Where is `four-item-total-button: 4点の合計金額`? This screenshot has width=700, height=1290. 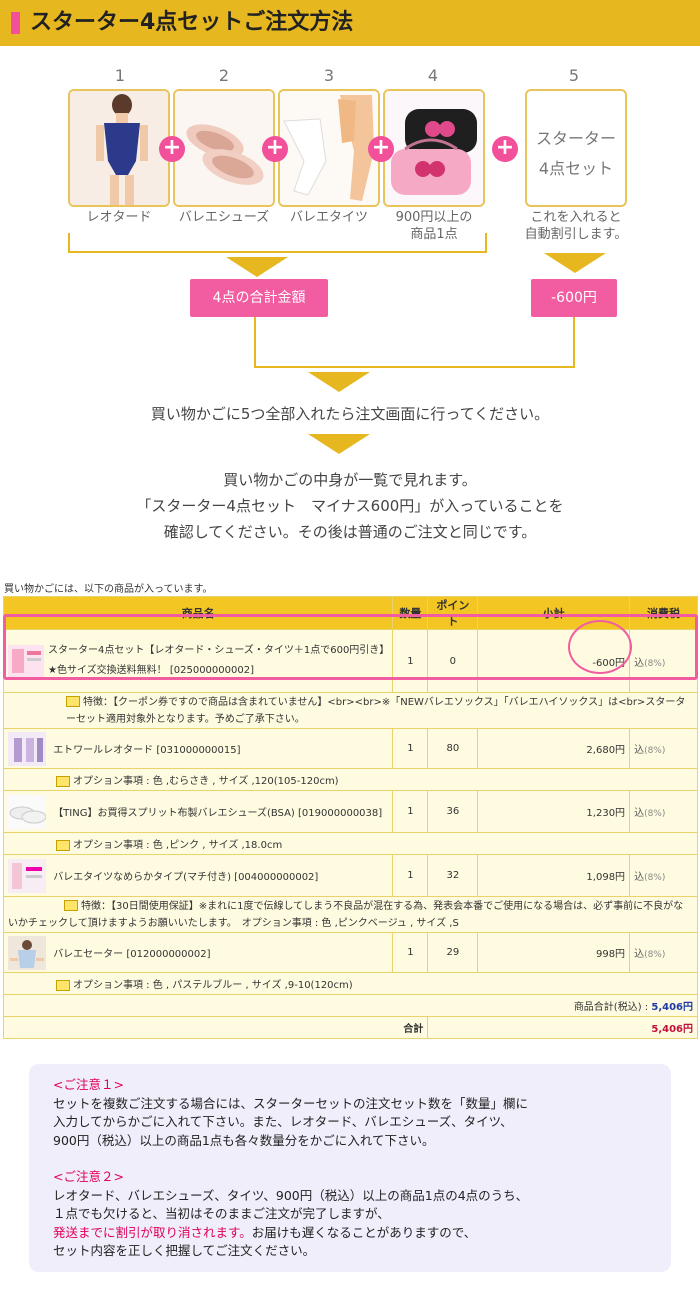
four-item-total-button: 4点の合計金額 is located at coordinates (259, 298).